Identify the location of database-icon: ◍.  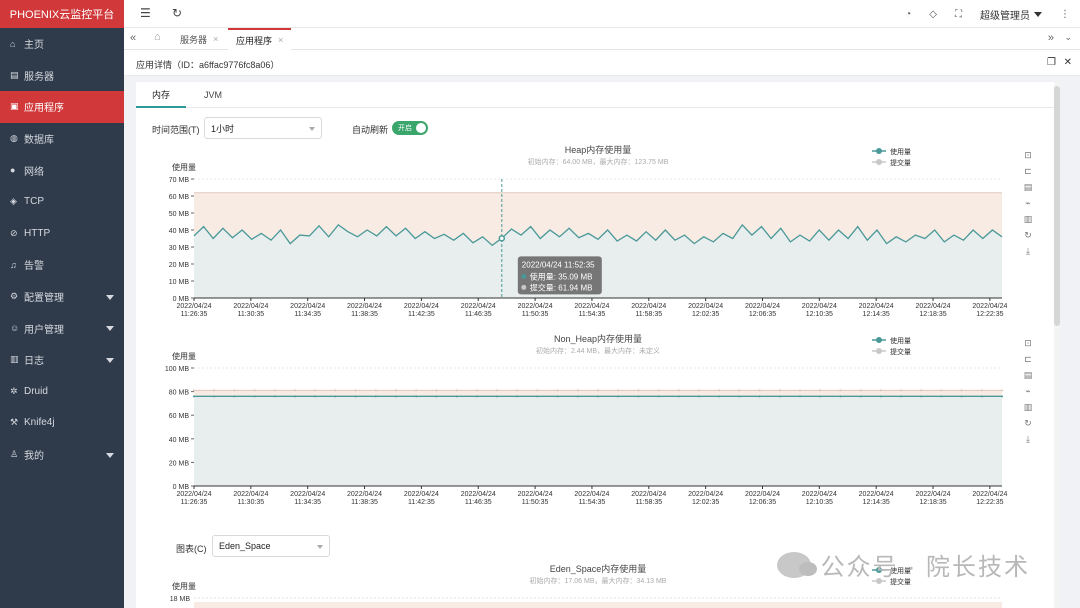
(14, 138).